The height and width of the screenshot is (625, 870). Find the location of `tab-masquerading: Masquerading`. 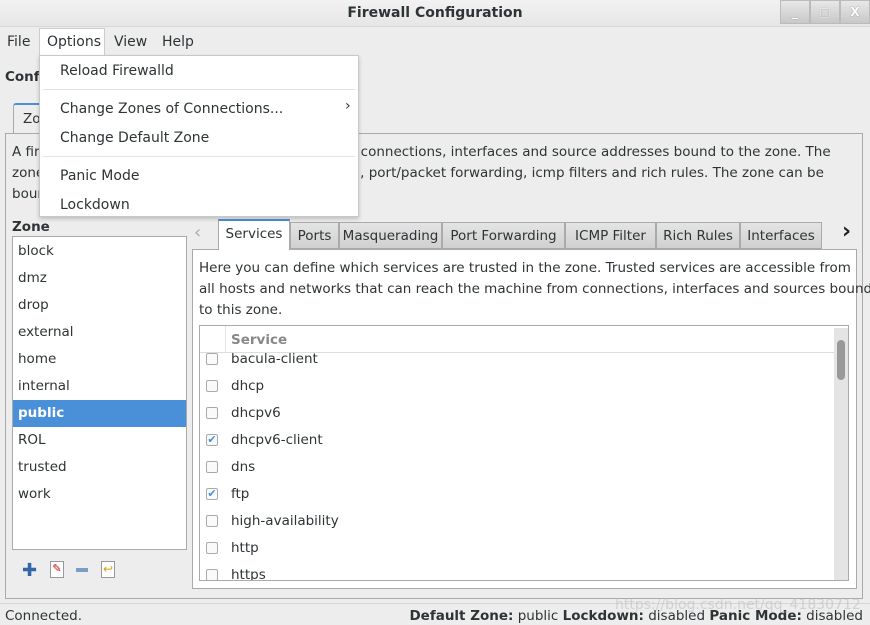

tab-masquerading: Masquerading is located at coordinates (390, 235).